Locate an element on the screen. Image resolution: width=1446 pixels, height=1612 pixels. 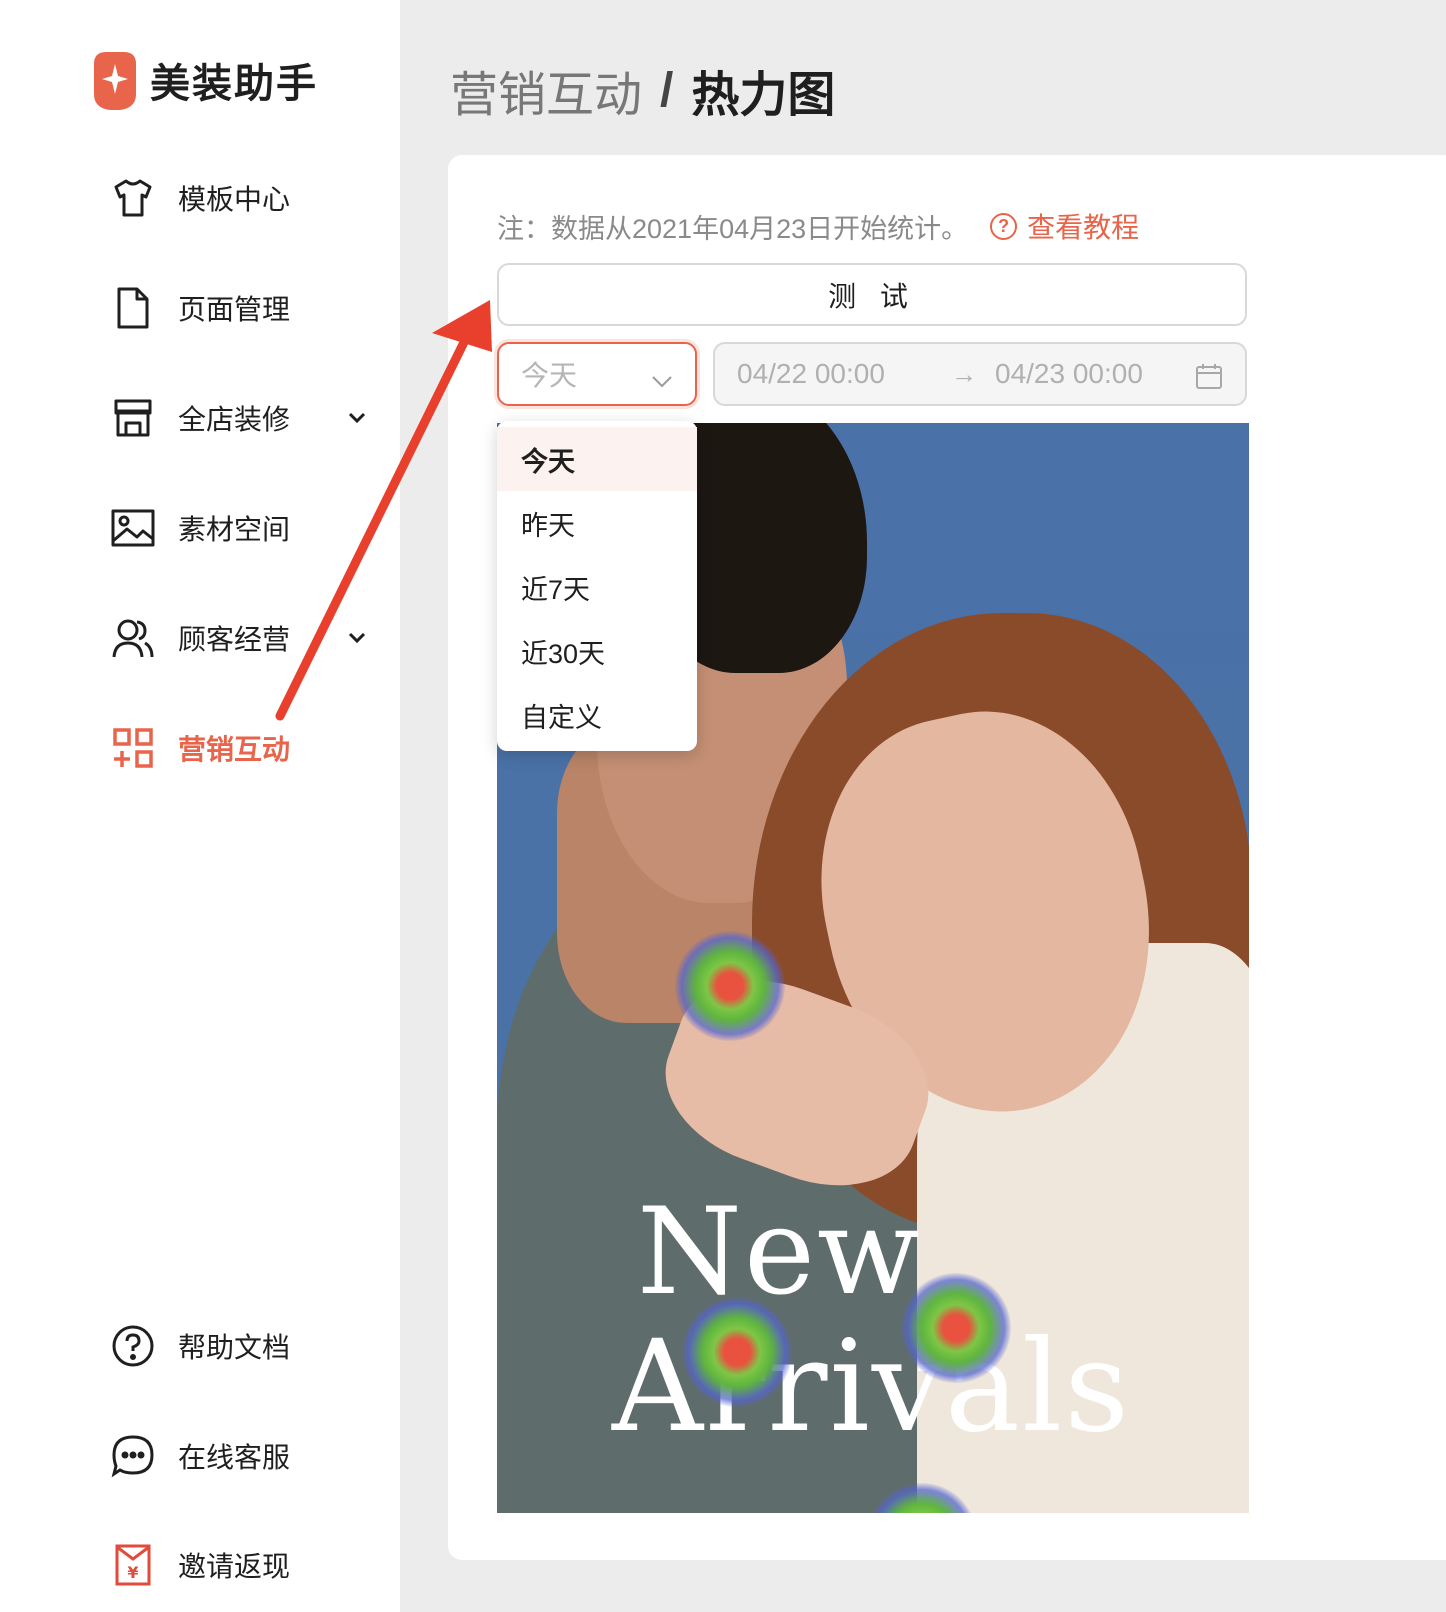
dropdown-option-last-30-days: 近30天 is located at coordinates (597, 651).